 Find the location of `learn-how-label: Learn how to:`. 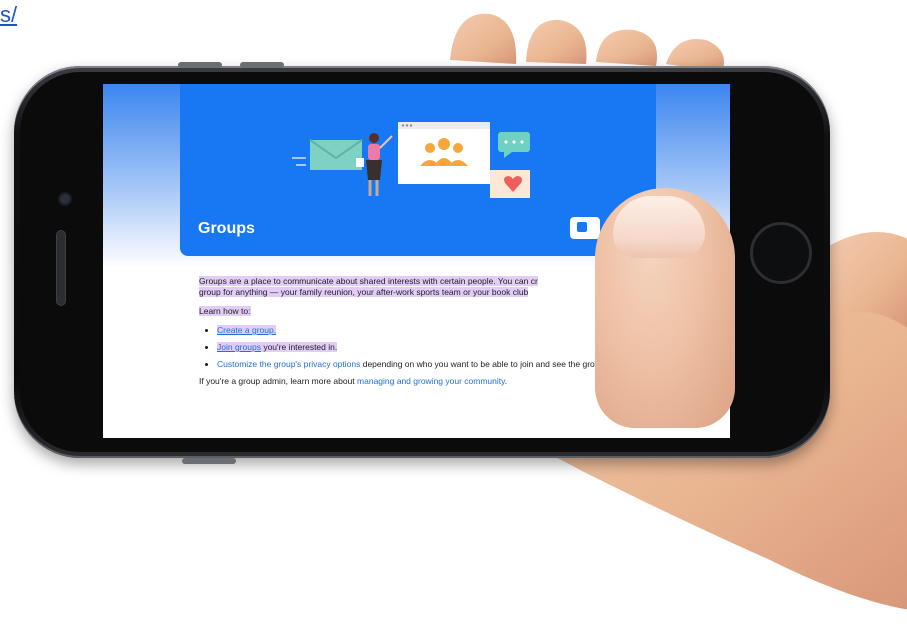

learn-how-label: Learn how to: is located at coordinates (225, 311).